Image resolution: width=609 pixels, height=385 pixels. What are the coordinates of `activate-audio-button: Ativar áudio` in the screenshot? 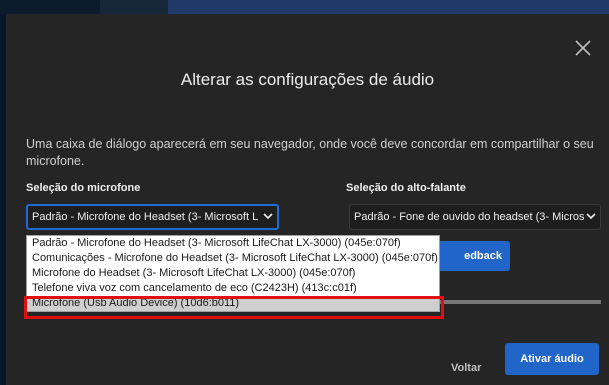 It's located at (552, 359).